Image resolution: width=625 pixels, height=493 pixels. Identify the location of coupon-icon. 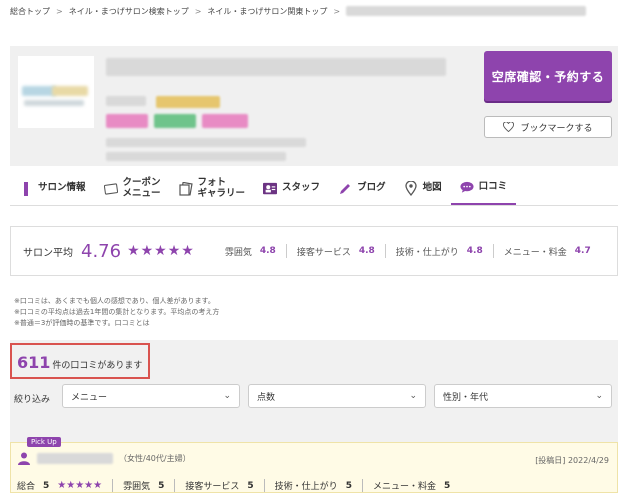
(110, 189).